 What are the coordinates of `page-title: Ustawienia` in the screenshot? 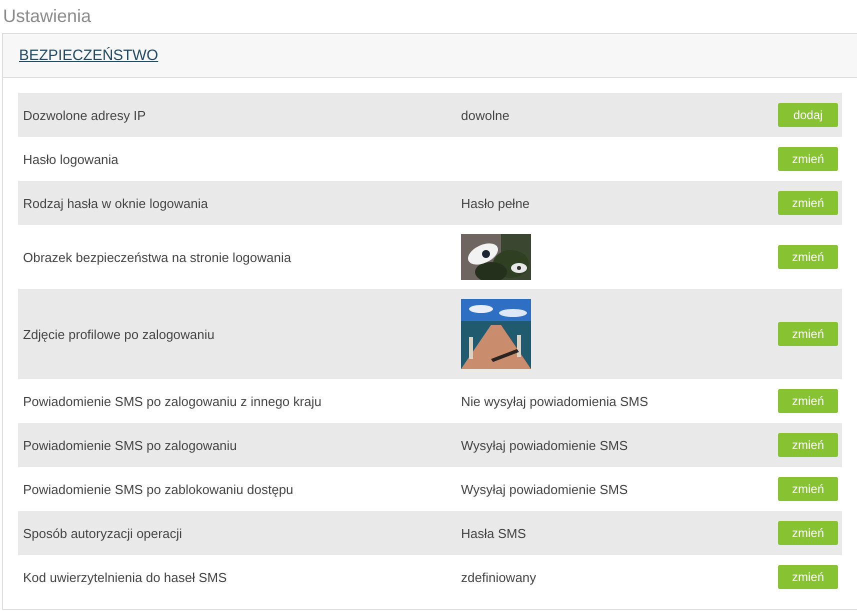 It's located at (47, 16).